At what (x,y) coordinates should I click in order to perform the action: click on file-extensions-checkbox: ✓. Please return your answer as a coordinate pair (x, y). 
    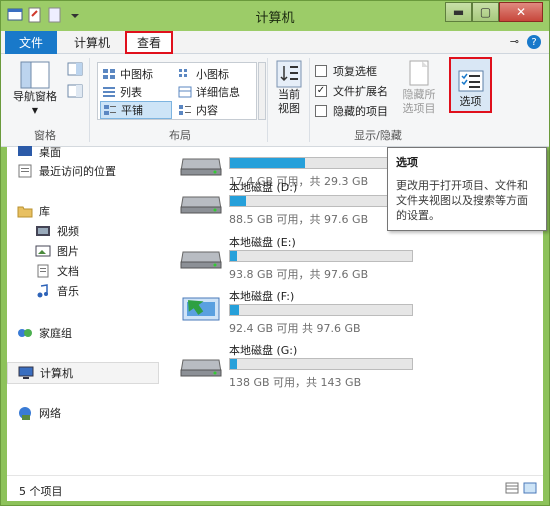
    Looking at the image, I should click on (321, 91).